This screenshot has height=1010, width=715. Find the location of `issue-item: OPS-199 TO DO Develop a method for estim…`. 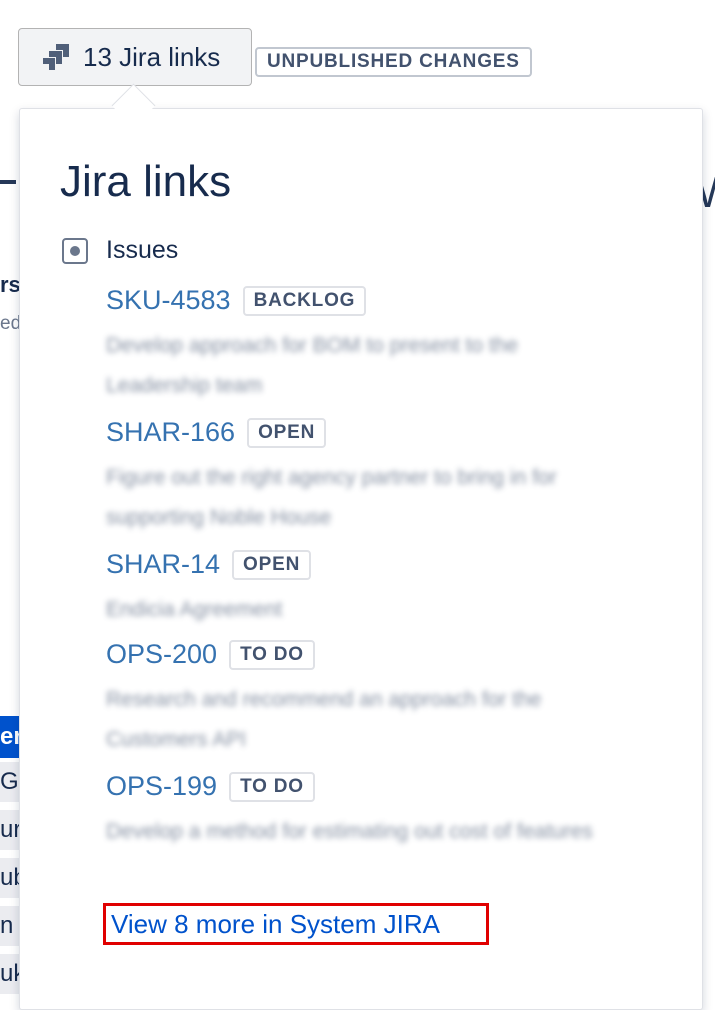

issue-item: OPS-199 TO DO Develop a method for estim… is located at coordinates (366, 811).